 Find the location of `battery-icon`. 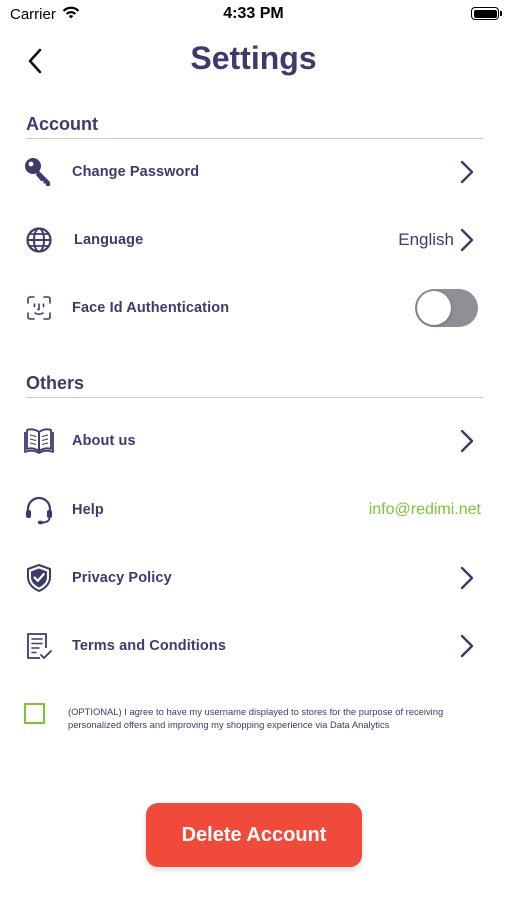

battery-icon is located at coordinates (486, 13).